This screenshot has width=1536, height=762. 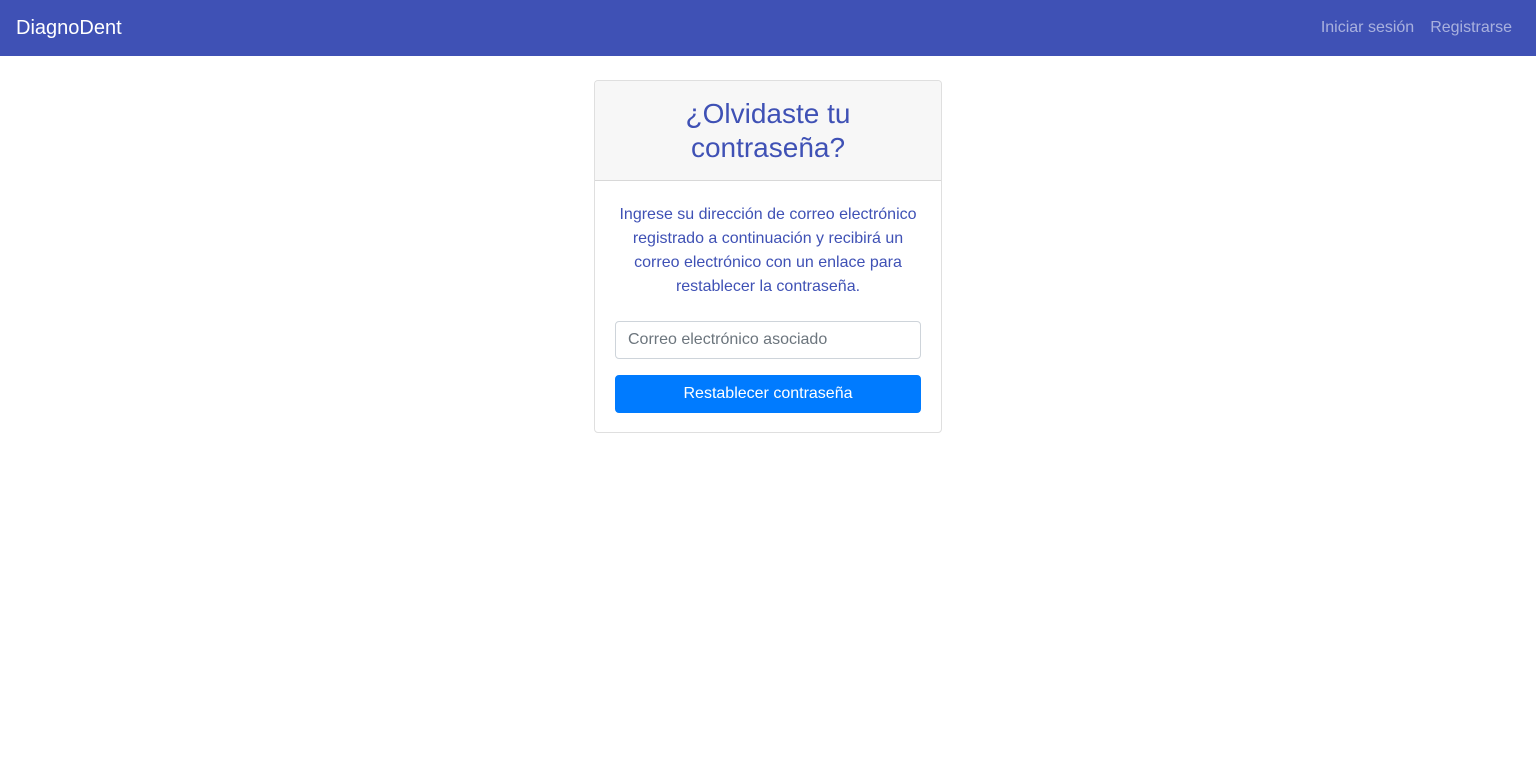 I want to click on nav-links: Iniciar sesión Registrarse, so click(x=1416, y=28).